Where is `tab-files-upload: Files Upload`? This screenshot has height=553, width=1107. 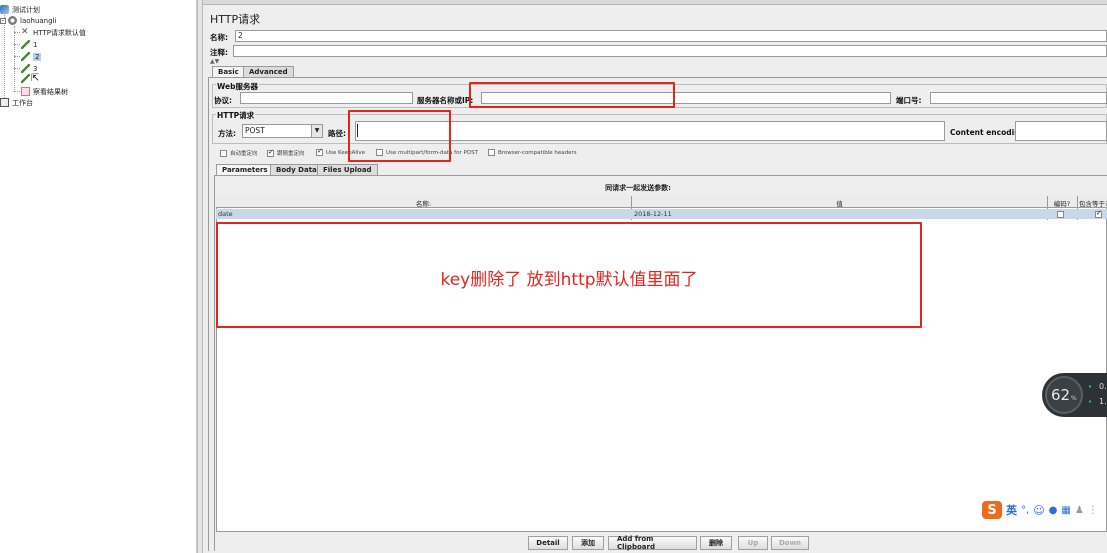
tab-files-upload: Files Upload is located at coordinates (347, 169).